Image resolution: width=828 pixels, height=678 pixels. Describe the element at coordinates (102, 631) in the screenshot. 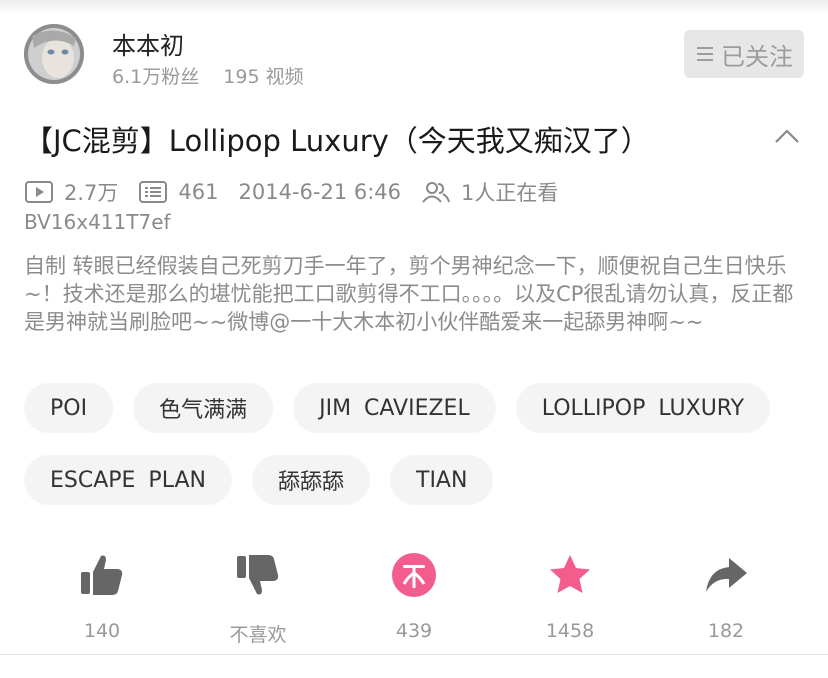

I see `like-count: 140` at that location.